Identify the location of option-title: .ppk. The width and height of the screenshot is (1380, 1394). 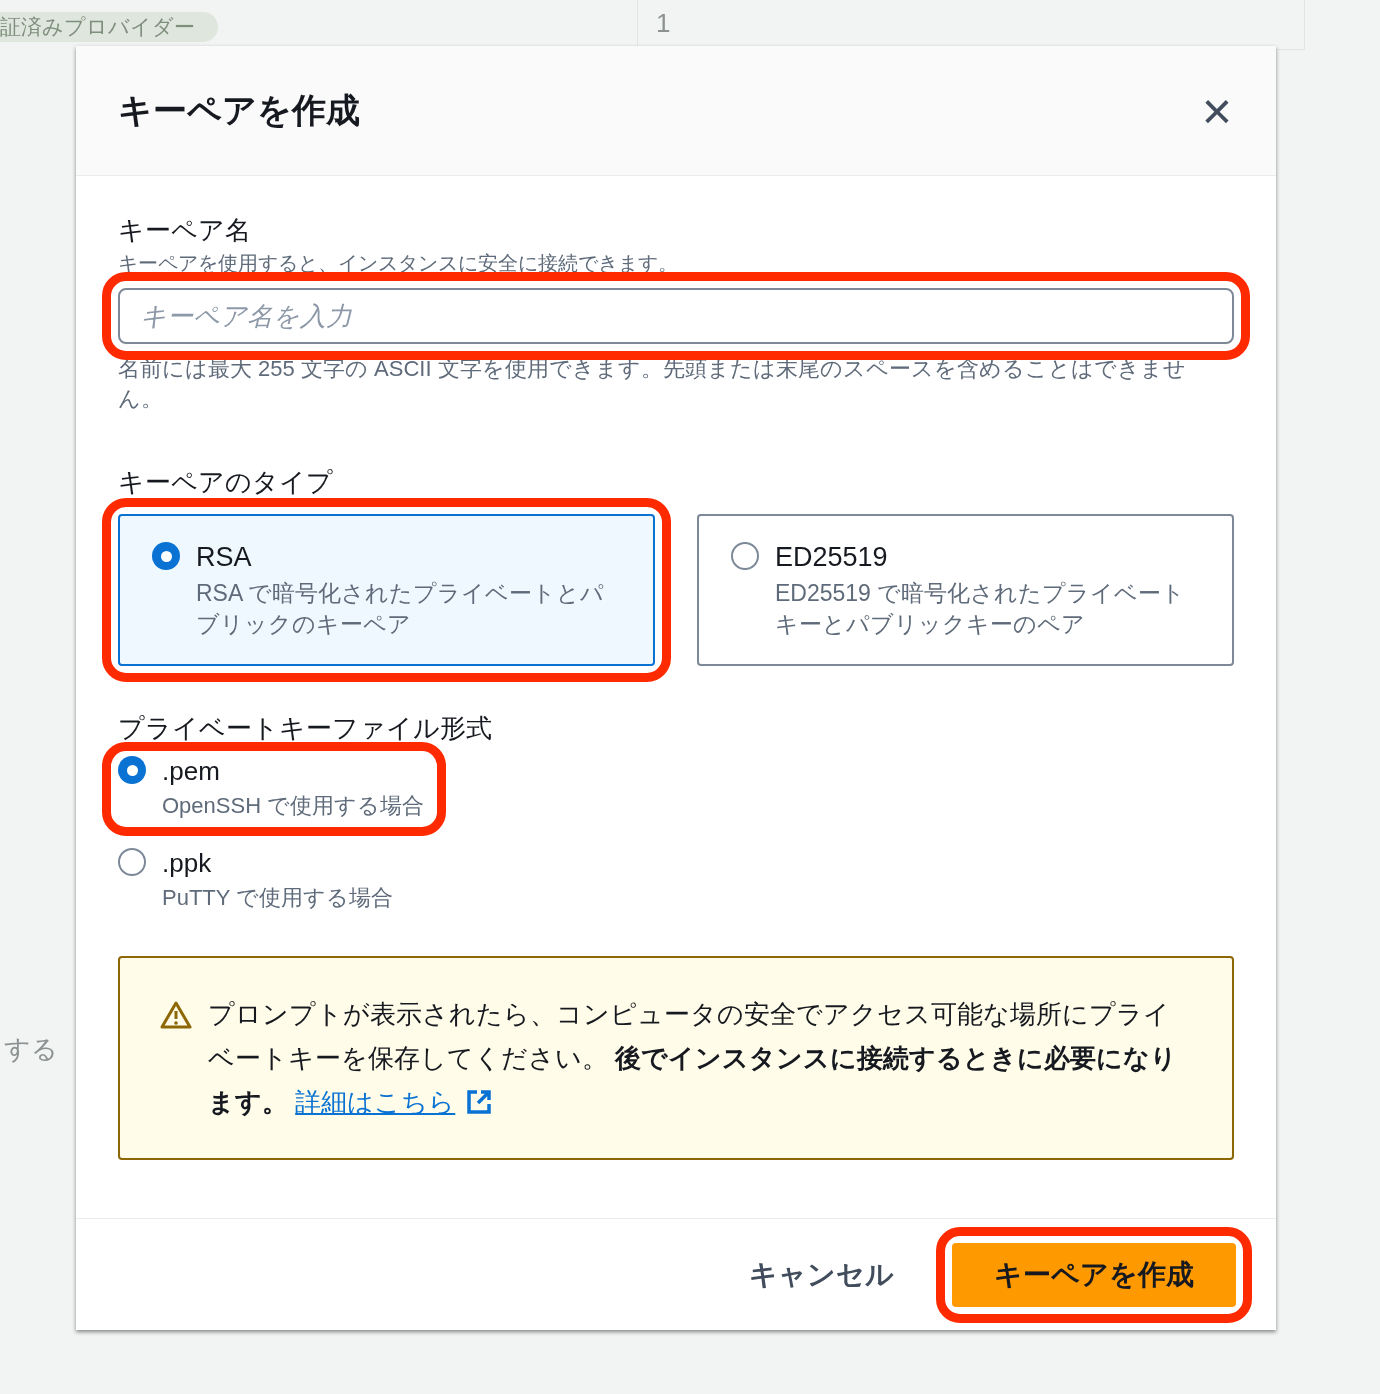
(187, 863).